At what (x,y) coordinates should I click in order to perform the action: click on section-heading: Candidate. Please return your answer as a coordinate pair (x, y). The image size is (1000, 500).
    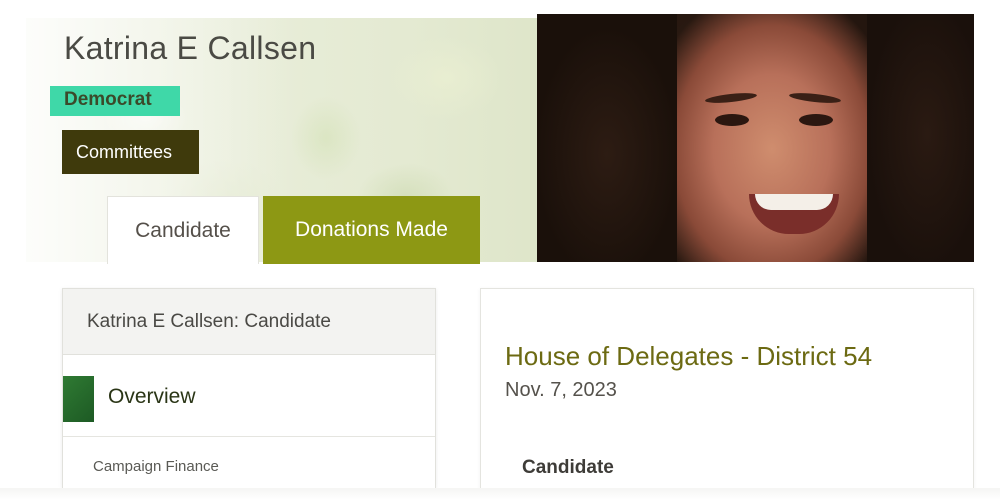
    Looking at the image, I should click on (568, 467).